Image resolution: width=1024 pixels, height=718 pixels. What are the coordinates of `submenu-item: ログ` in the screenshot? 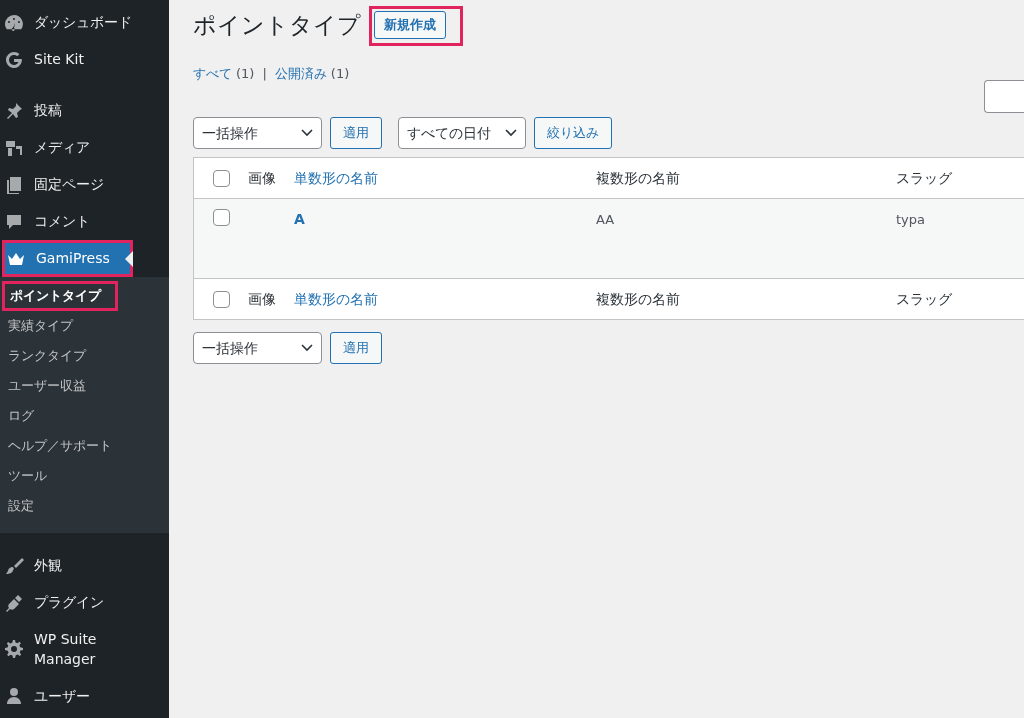 It's located at (84, 416).